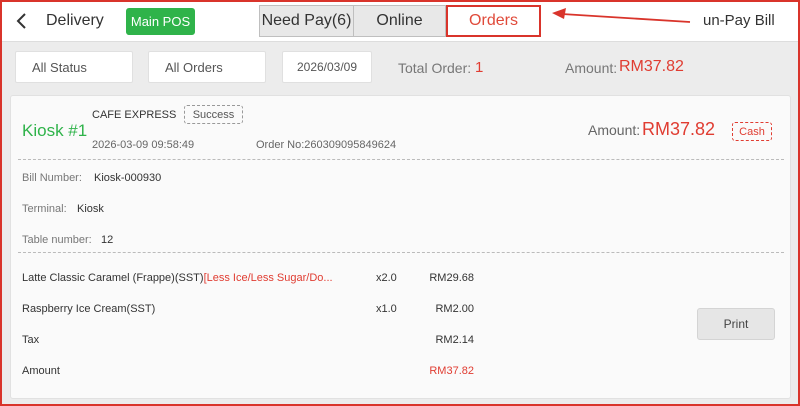  I want to click on item-price: RM29.68, so click(451, 278).